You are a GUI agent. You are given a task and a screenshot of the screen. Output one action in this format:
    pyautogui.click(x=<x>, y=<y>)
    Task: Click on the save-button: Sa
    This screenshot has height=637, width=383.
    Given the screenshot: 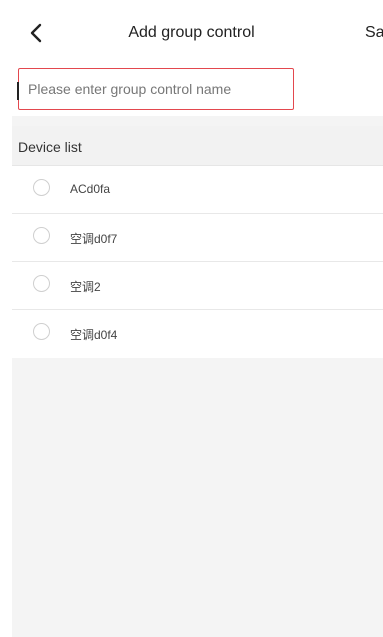 What is the action you would take?
    pyautogui.click(x=374, y=33)
    